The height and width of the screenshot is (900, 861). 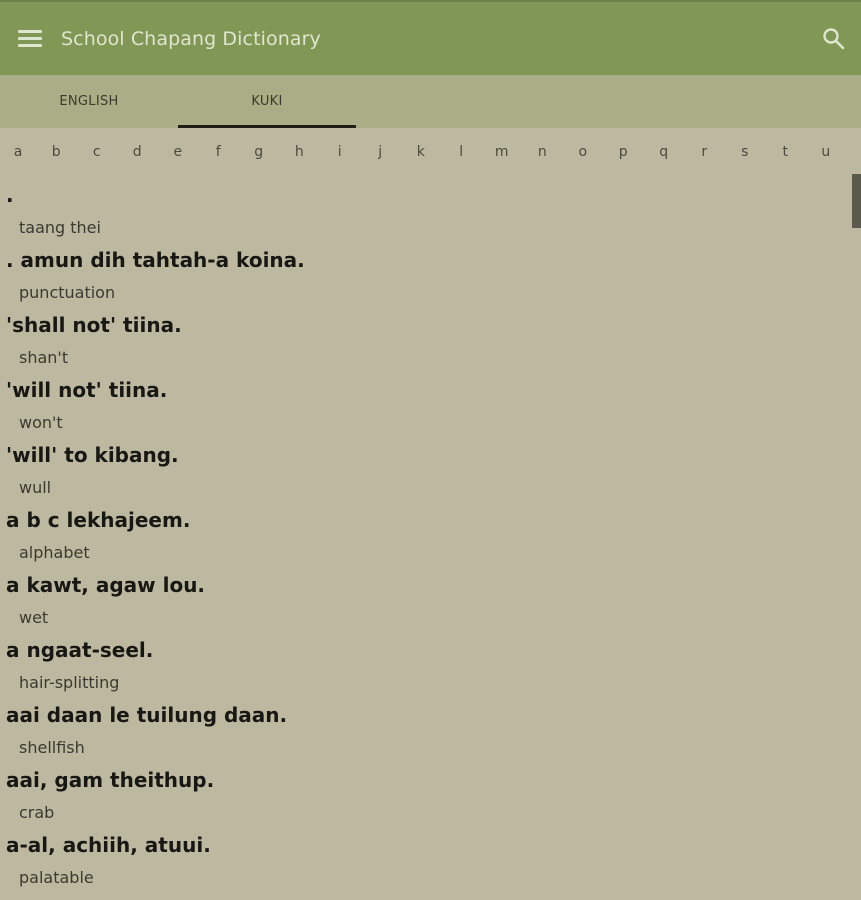 What do you see at coordinates (426, 728) in the screenshot?
I see `list-item: aai daan le tuilung daan. shellfish` at bounding box center [426, 728].